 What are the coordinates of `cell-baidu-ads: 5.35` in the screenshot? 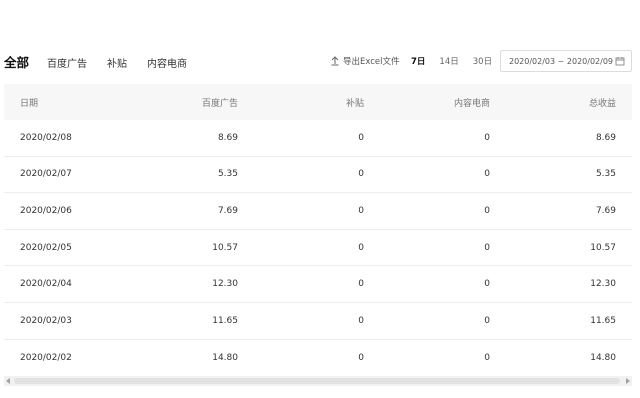 It's located at (227, 174).